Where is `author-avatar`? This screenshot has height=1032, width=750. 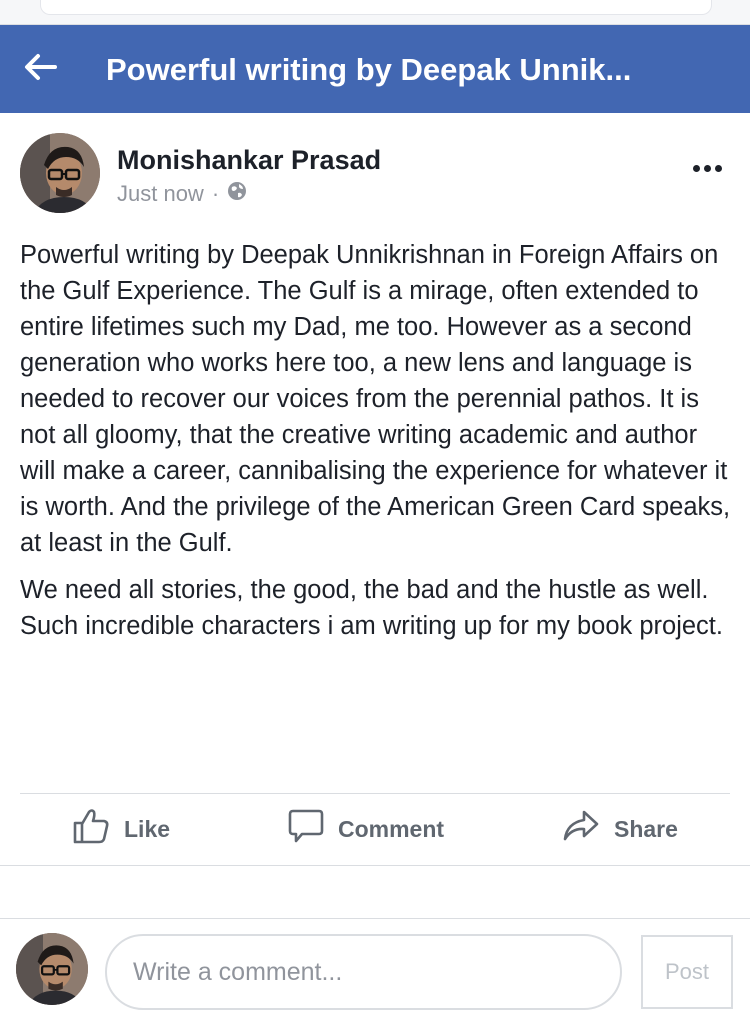 author-avatar is located at coordinates (60, 173).